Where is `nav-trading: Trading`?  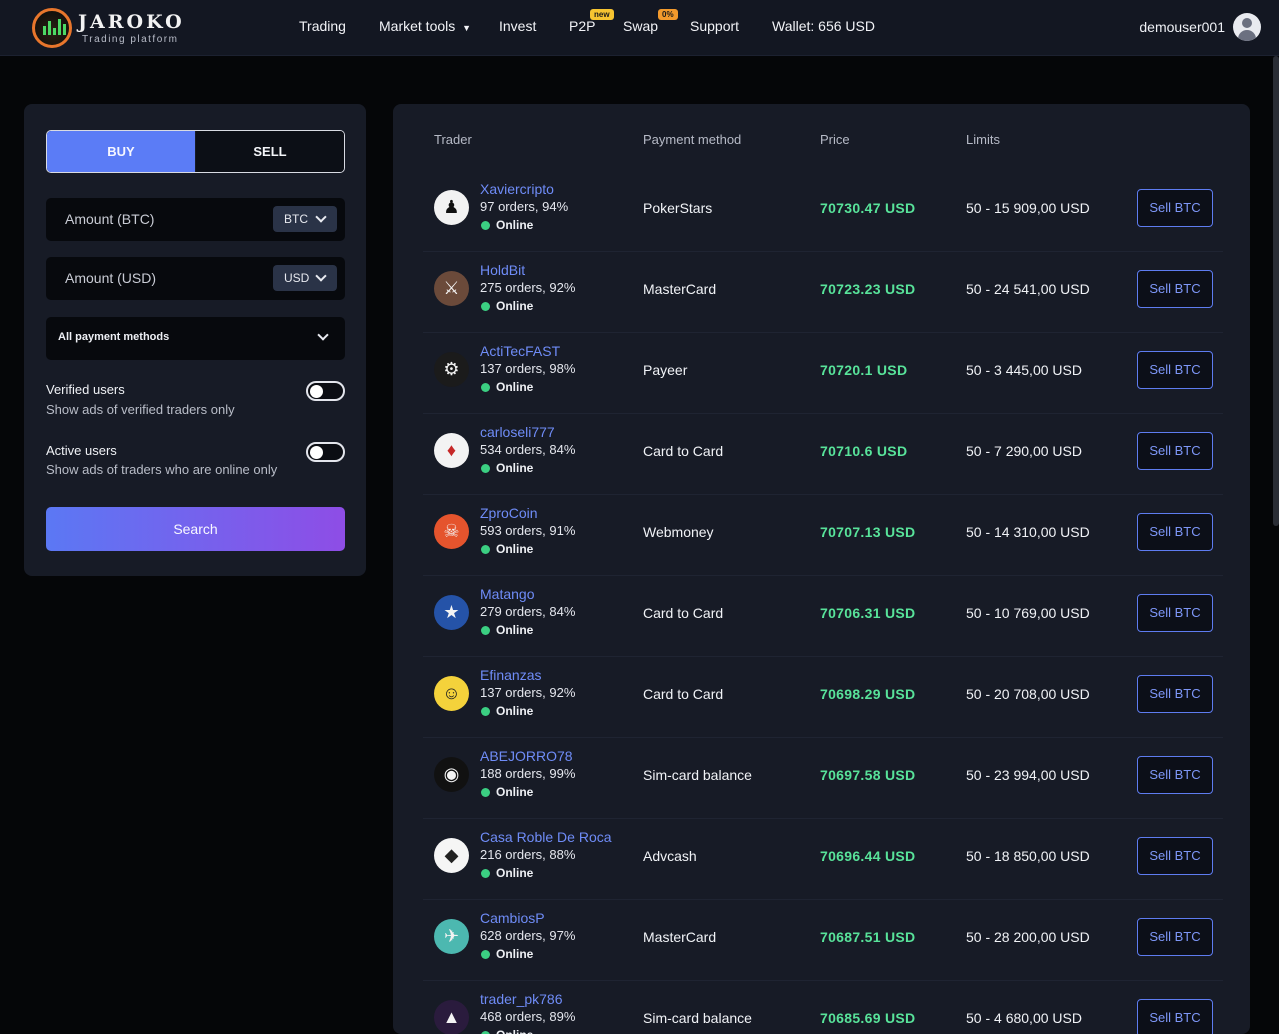
nav-trading: Trading is located at coordinates (322, 26).